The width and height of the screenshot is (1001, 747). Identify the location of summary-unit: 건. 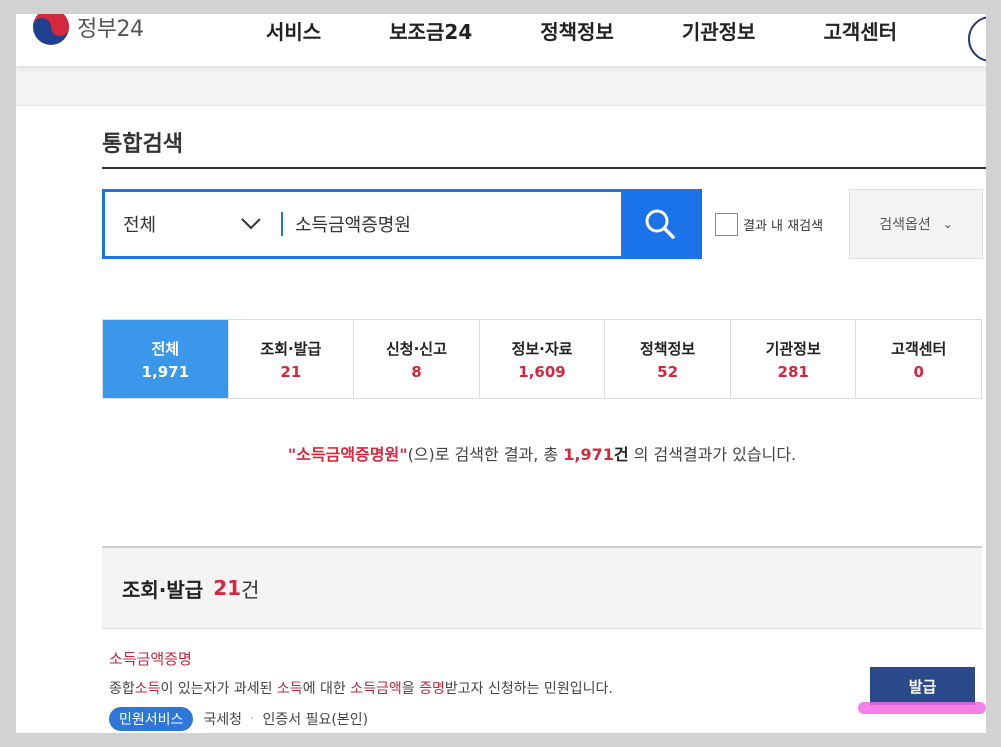
(621, 454).